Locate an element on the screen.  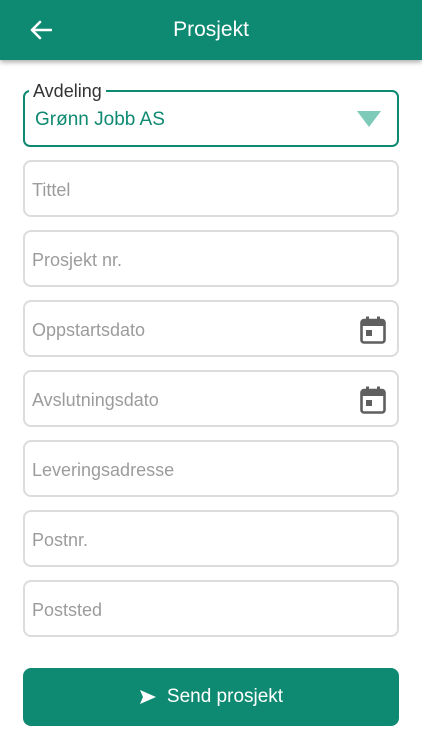
project-number-placeholder: Prosjekt nr. is located at coordinates (77, 260).